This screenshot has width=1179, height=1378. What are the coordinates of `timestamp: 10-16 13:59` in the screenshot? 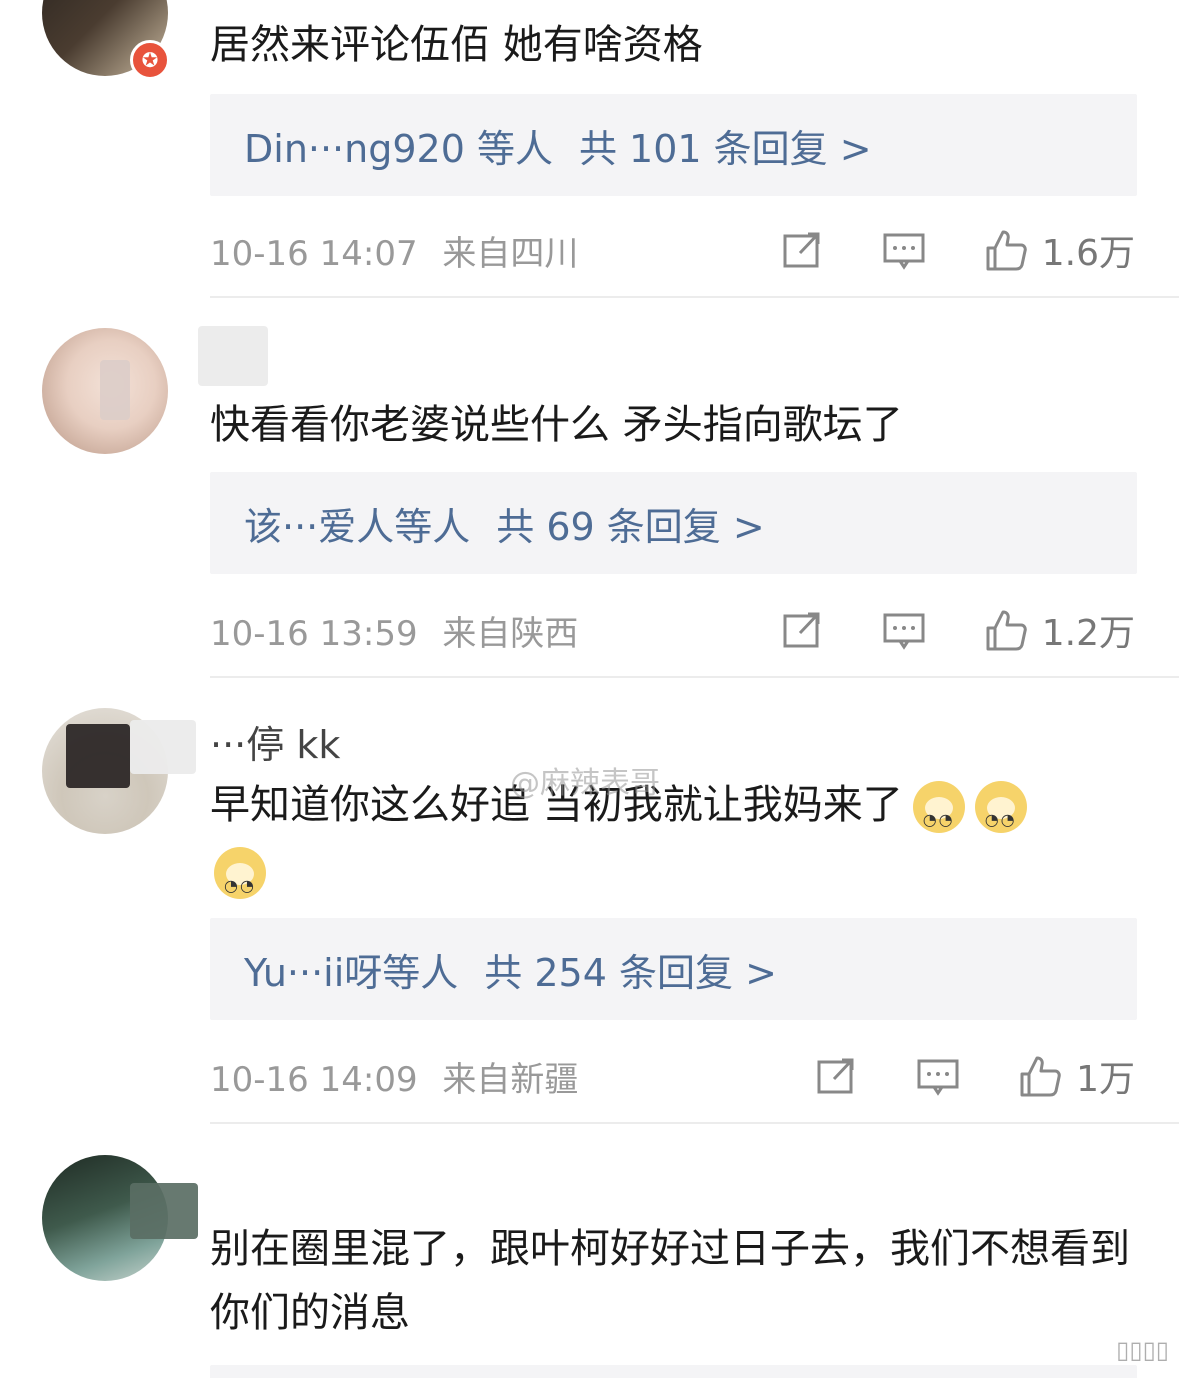 It's located at (314, 634).